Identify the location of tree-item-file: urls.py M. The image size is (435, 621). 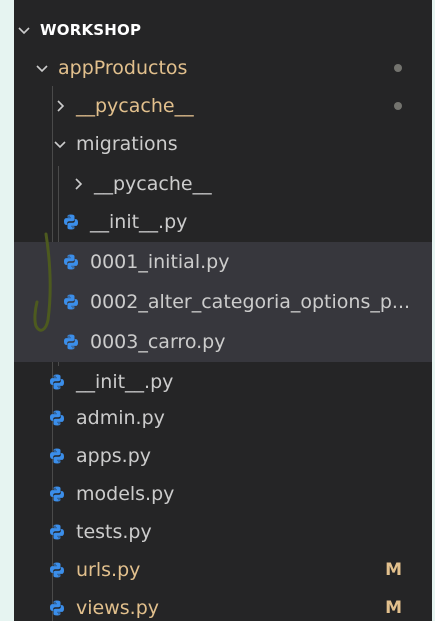
(223, 570).